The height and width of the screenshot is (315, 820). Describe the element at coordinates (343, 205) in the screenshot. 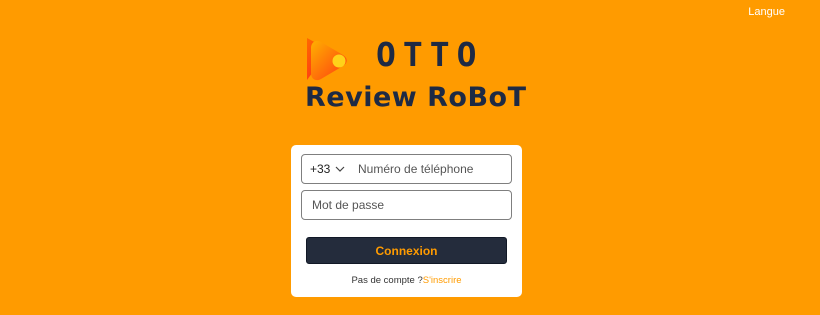

I see `password-input: Mot de passe` at that location.